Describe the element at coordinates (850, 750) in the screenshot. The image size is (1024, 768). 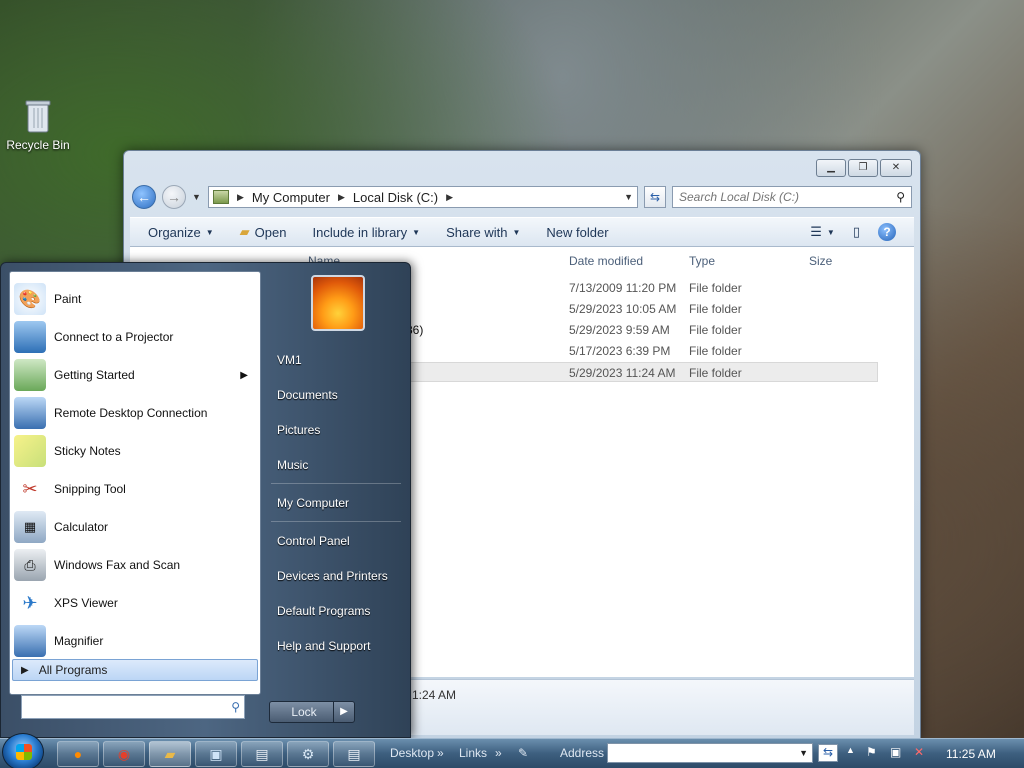
I see `show-hidden-icons: ▲` at that location.